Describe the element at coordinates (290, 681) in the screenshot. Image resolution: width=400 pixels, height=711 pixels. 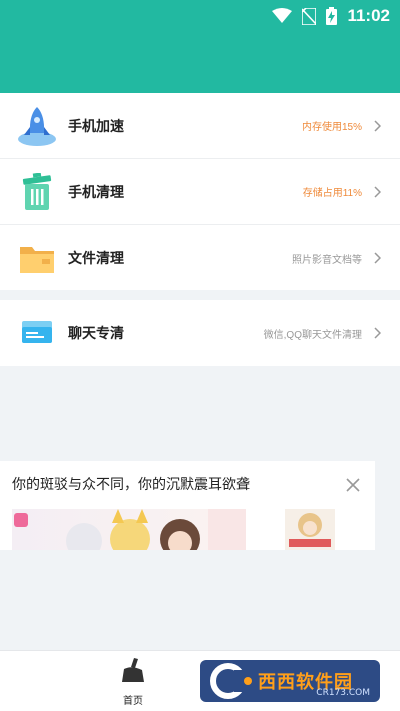
I see `watermark-logo: 西西软件园 CR173.COM` at that location.